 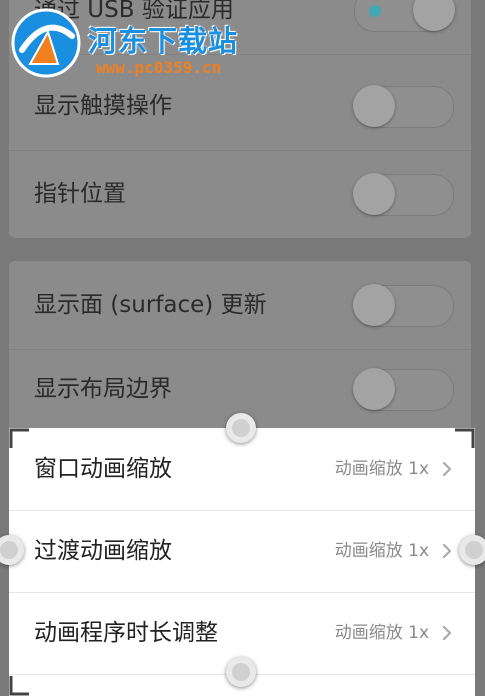 What do you see at coordinates (103, 551) in the screenshot?
I see `setting-label: 过渡动画缩放` at bounding box center [103, 551].